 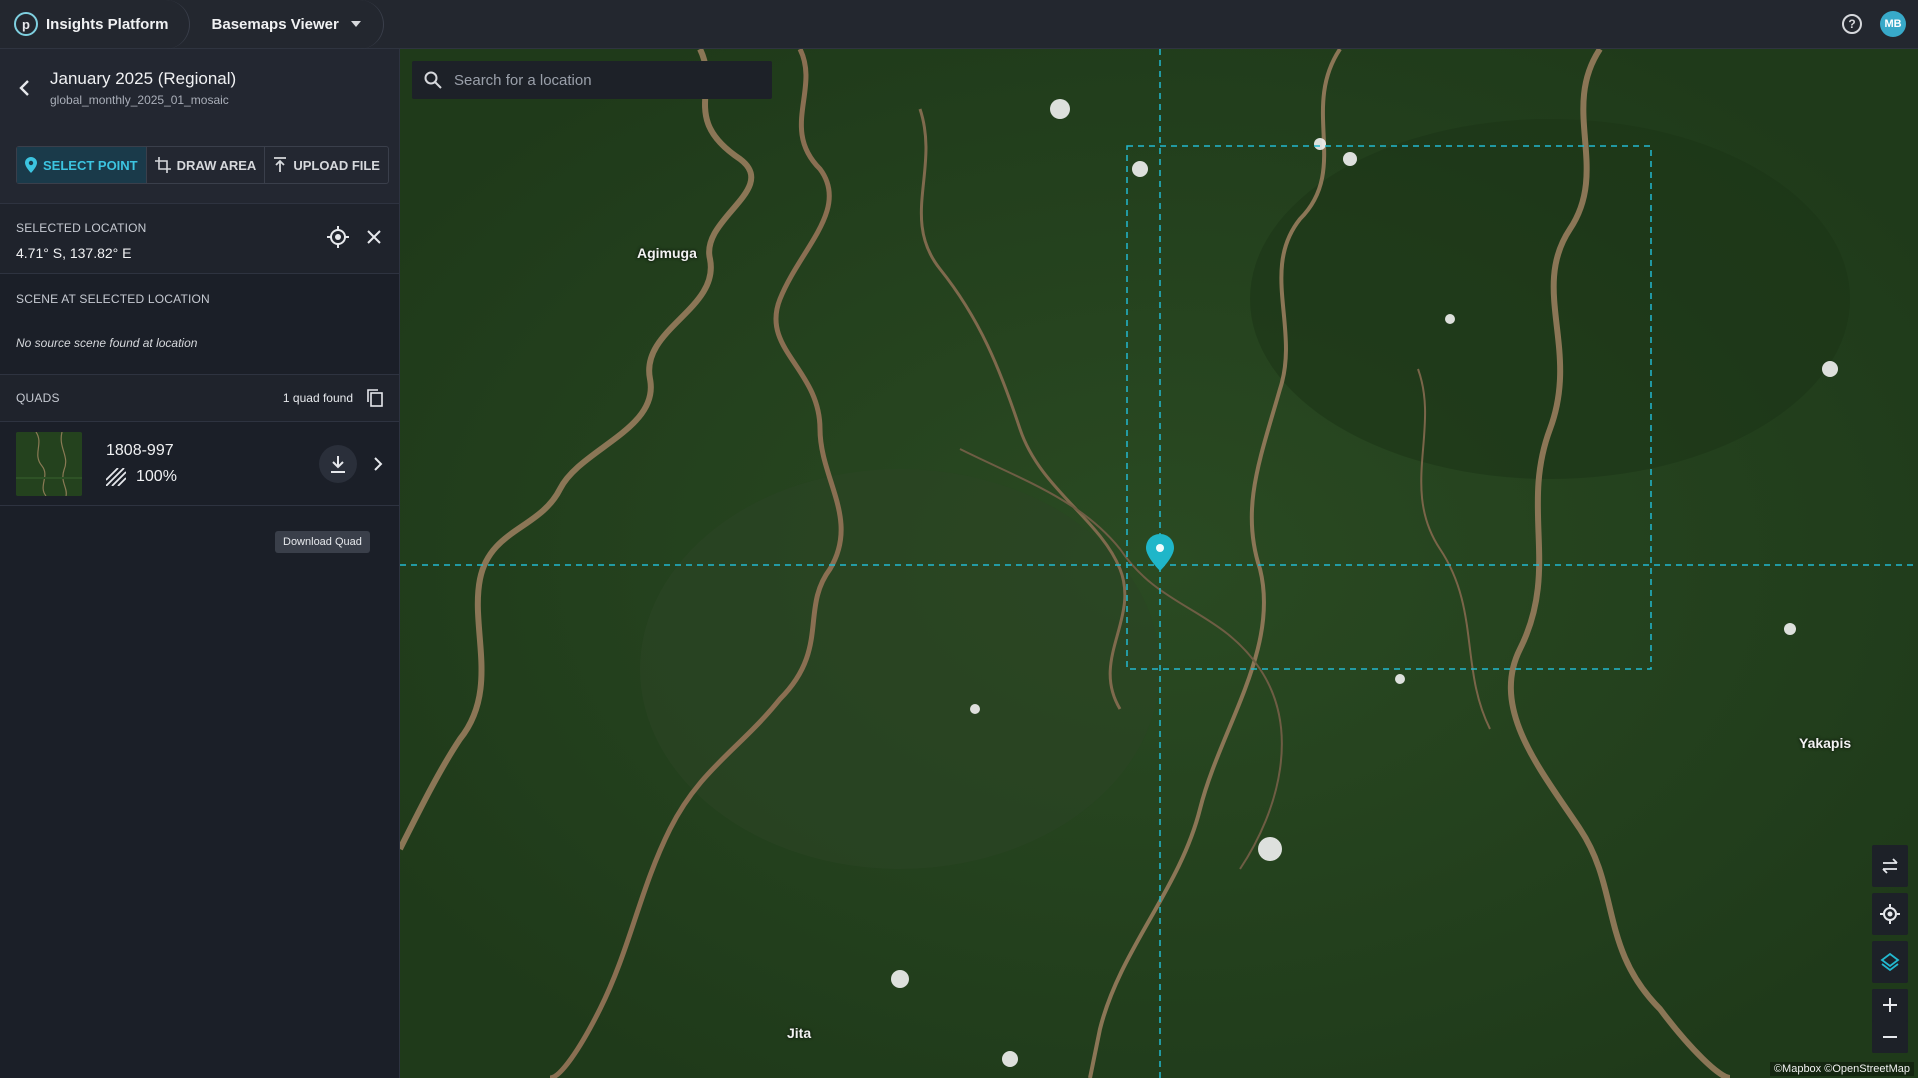 I want to click on scene-label: SCENE AT SELECTED LOCATION, so click(x=113, y=299).